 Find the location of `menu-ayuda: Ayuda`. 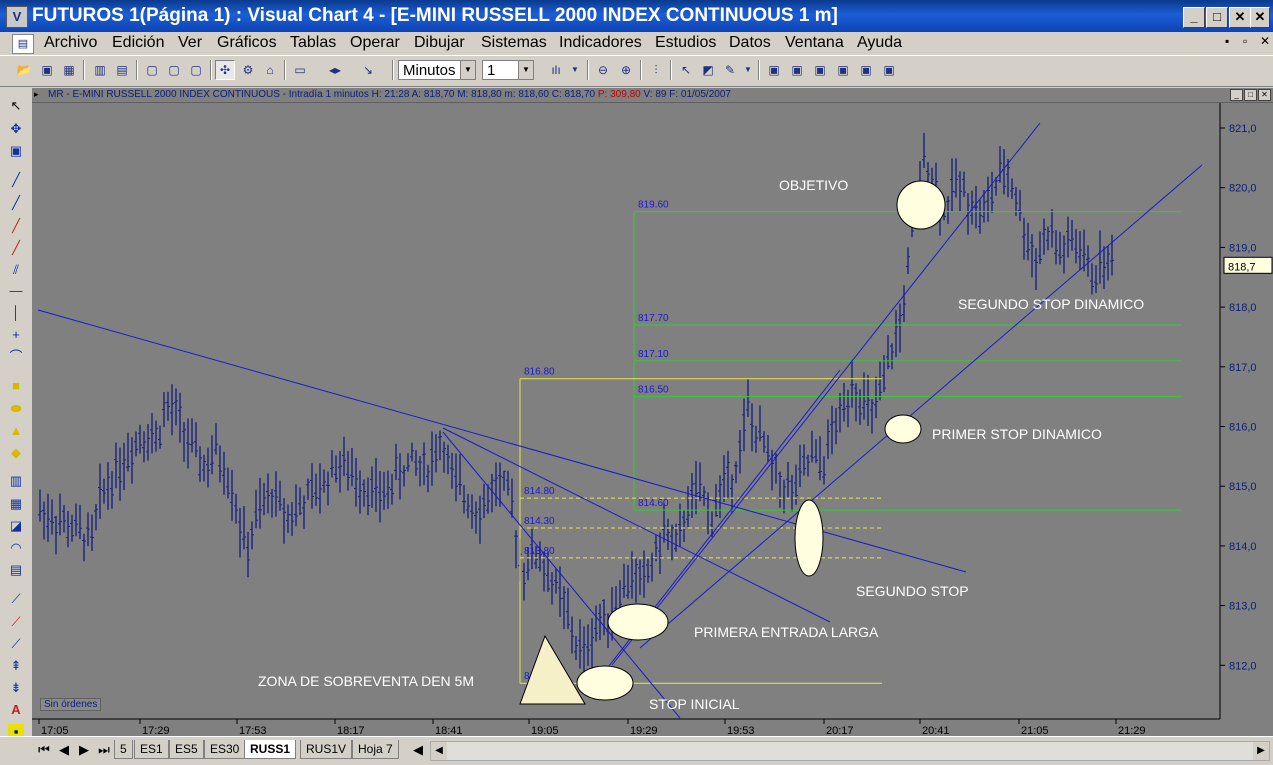

menu-ayuda: Ayuda is located at coordinates (879, 43).